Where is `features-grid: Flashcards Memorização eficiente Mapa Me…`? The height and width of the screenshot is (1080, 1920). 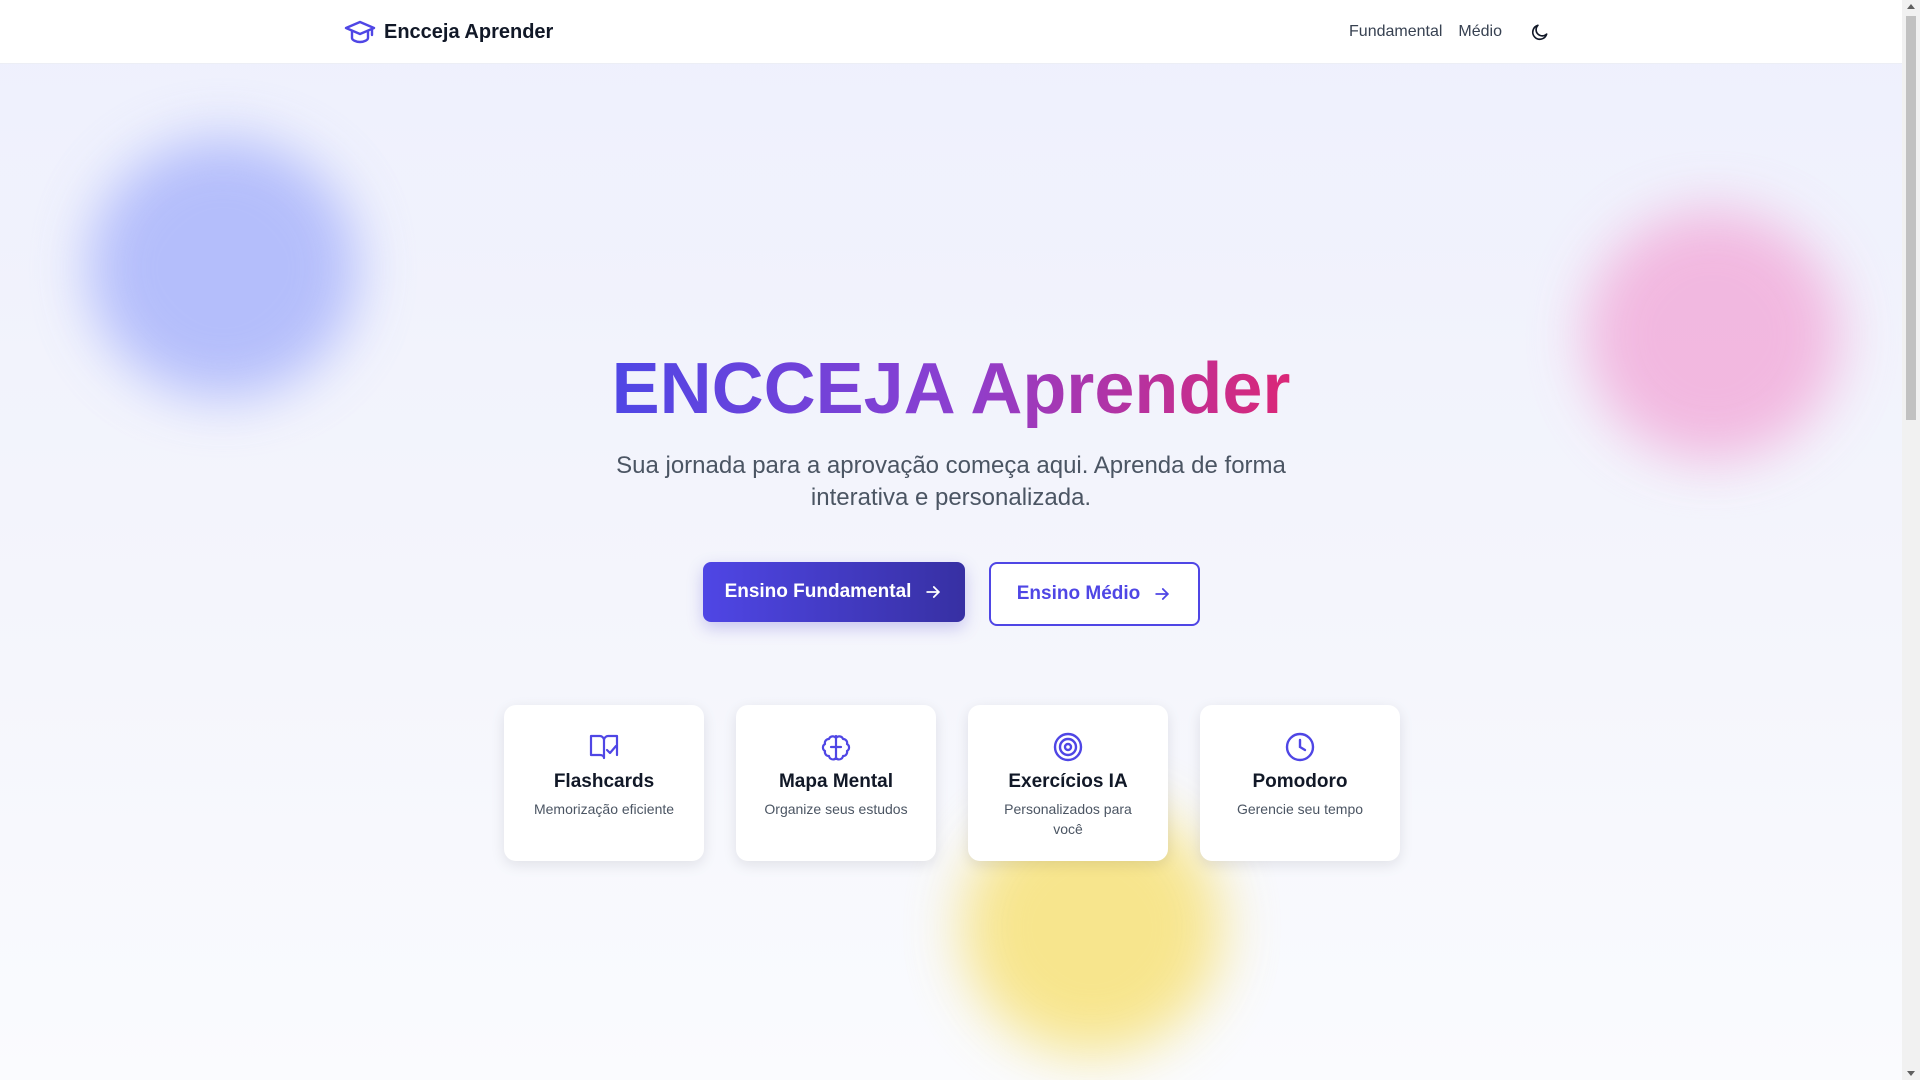 features-grid: Flashcards Memorização eficiente Mapa Me… is located at coordinates (952, 783).